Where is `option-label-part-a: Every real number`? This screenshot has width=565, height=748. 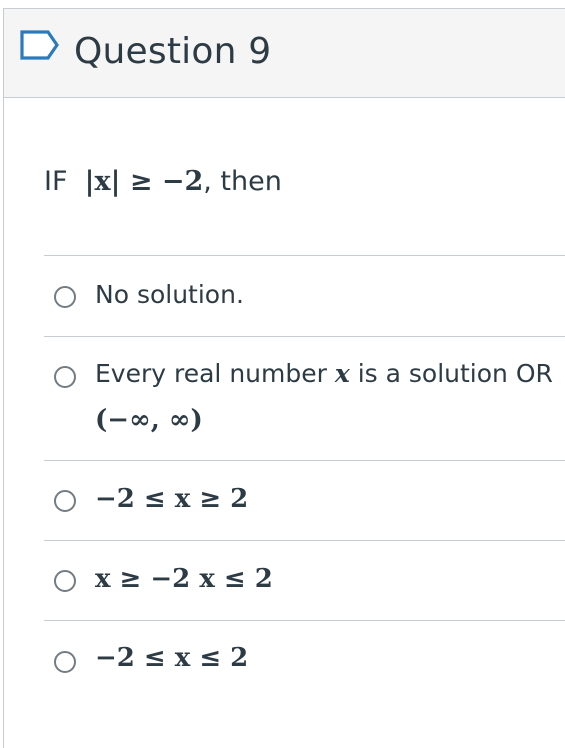 option-label-part-a: Every real number is located at coordinates (211, 373).